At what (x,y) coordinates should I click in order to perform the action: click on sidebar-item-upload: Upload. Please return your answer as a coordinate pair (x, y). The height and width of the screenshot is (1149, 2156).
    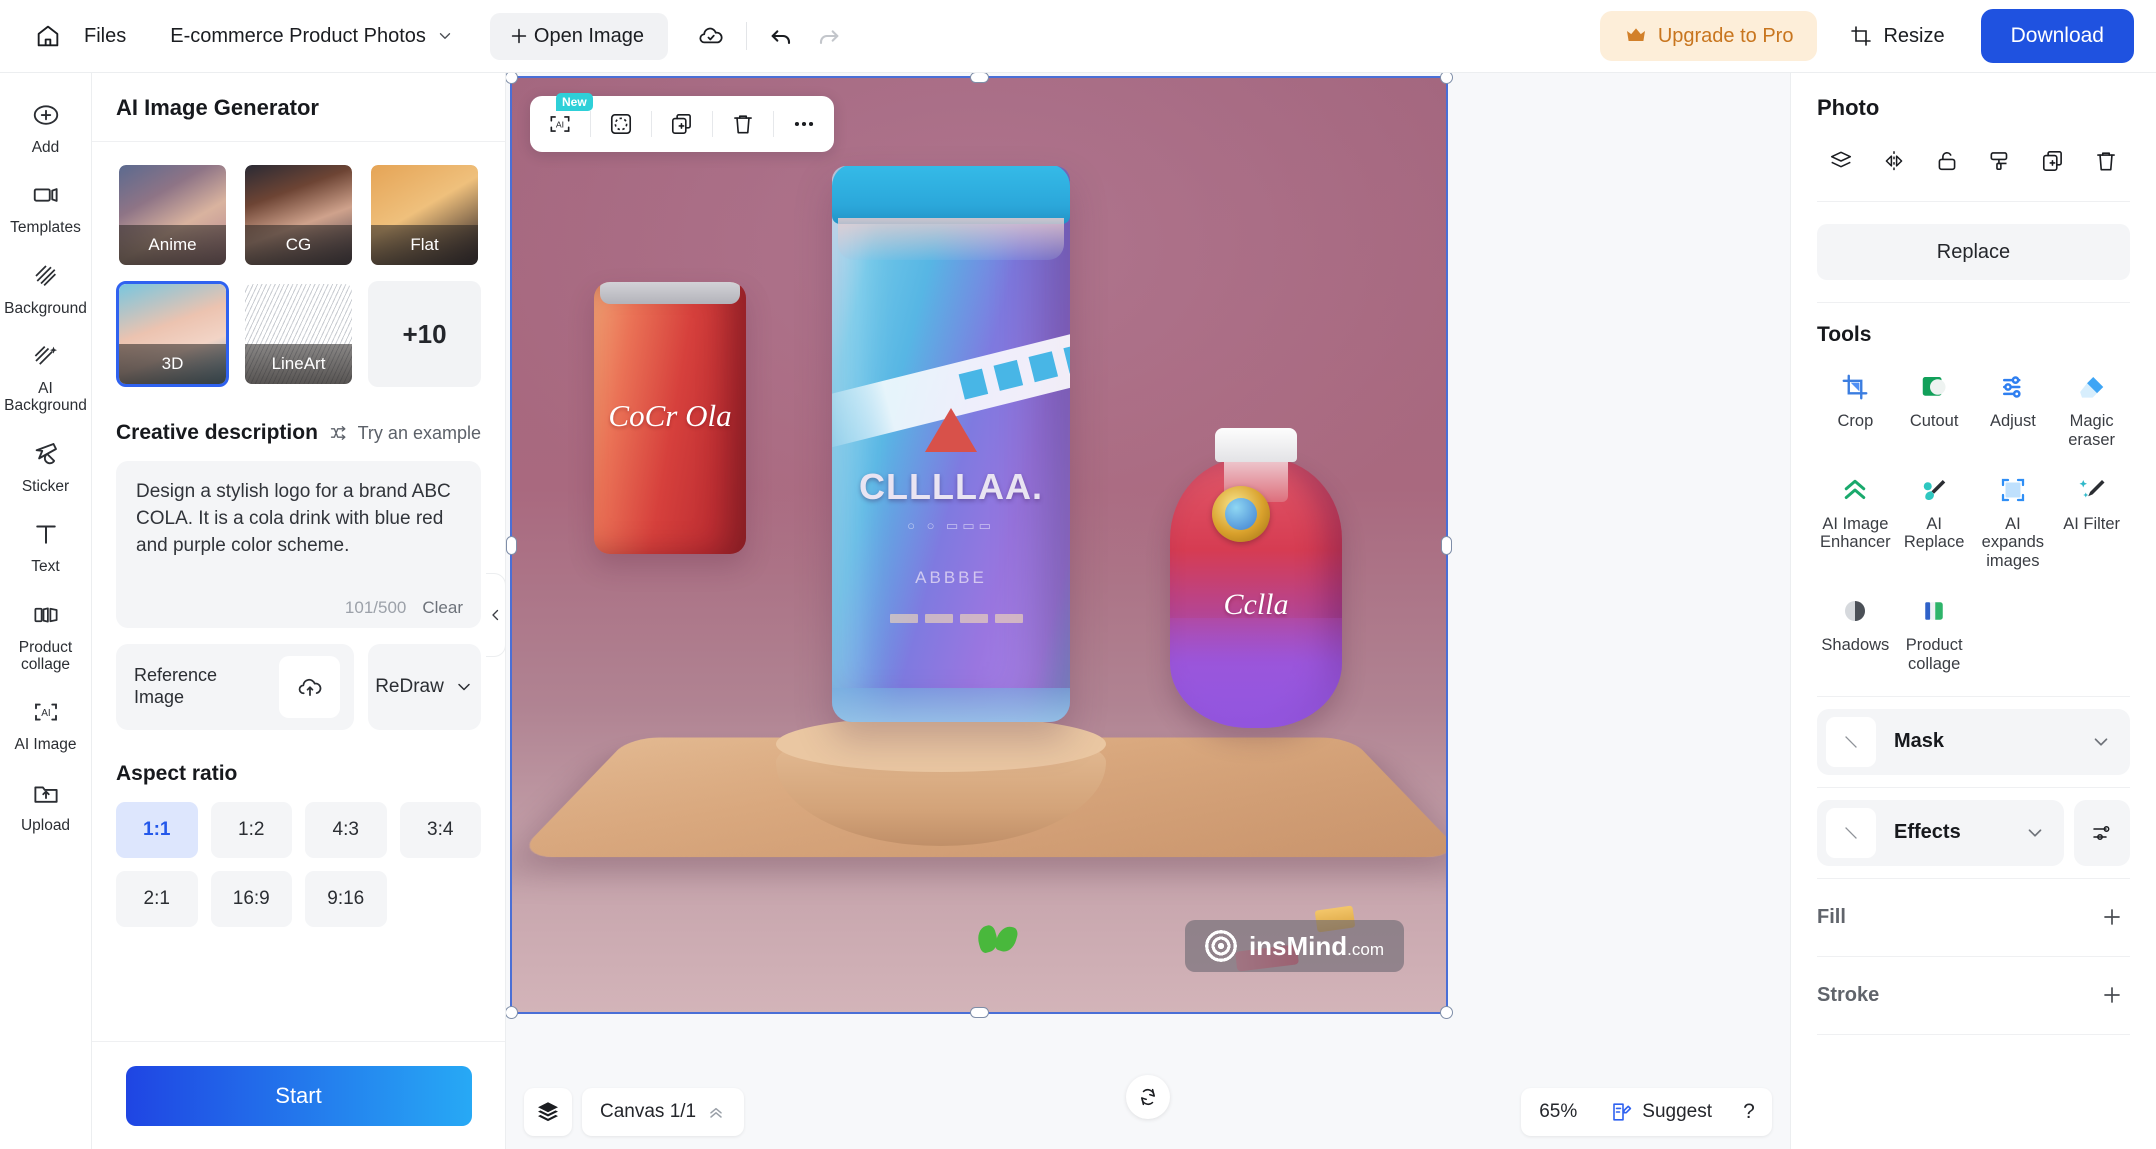
    Looking at the image, I should click on (46, 804).